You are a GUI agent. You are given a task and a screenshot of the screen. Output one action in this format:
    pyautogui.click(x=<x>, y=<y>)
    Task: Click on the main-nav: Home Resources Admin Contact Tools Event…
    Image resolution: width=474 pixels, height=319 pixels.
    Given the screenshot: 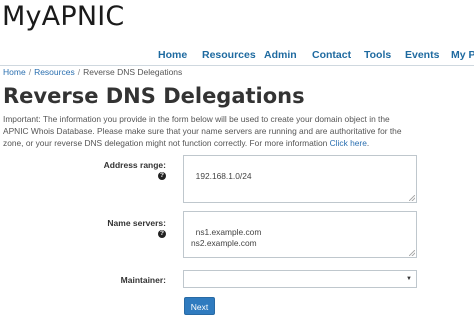 What is the action you would take?
    pyautogui.click(x=237, y=56)
    